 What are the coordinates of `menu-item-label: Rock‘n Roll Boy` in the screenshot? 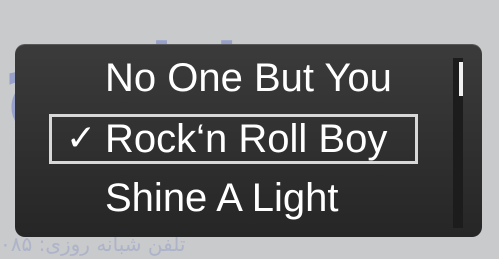 It's located at (246, 139).